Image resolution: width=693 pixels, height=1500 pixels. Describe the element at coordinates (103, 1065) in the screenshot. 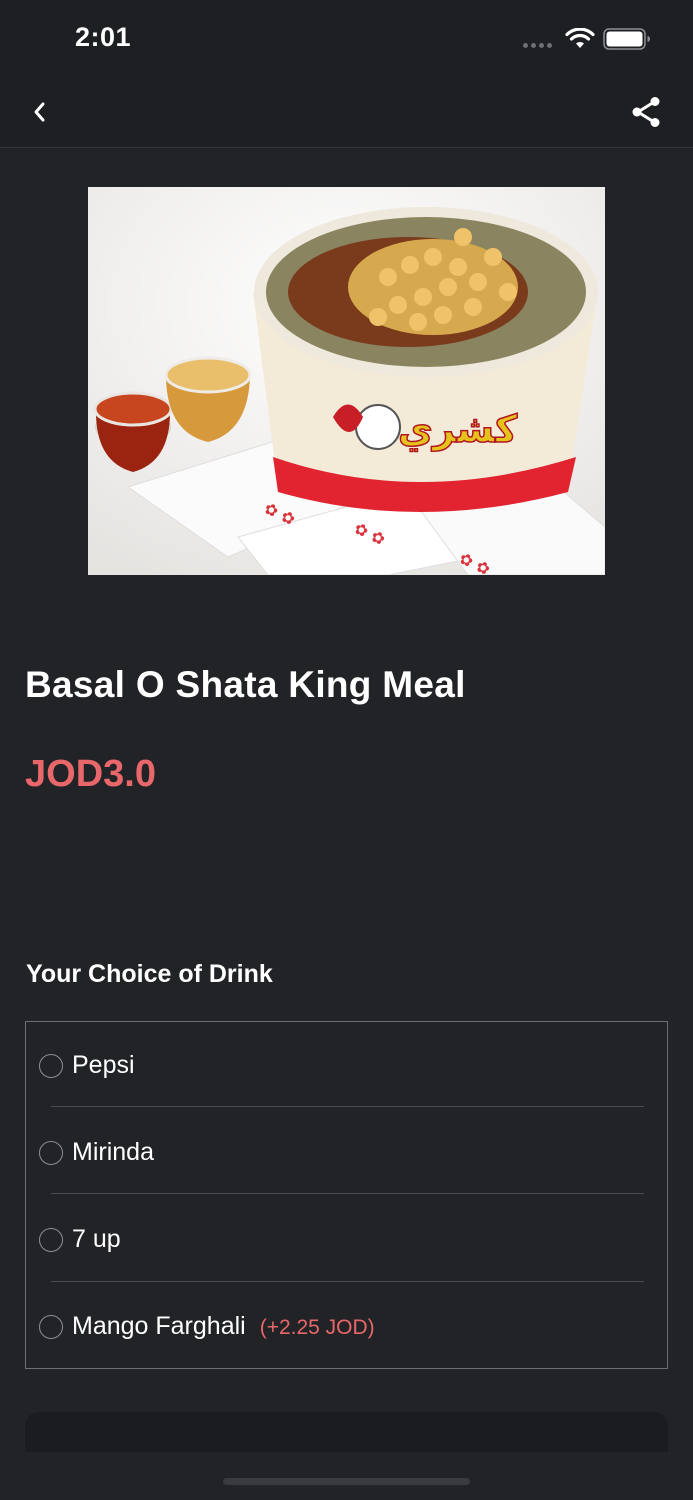

I see `option-label: Pepsi` at that location.